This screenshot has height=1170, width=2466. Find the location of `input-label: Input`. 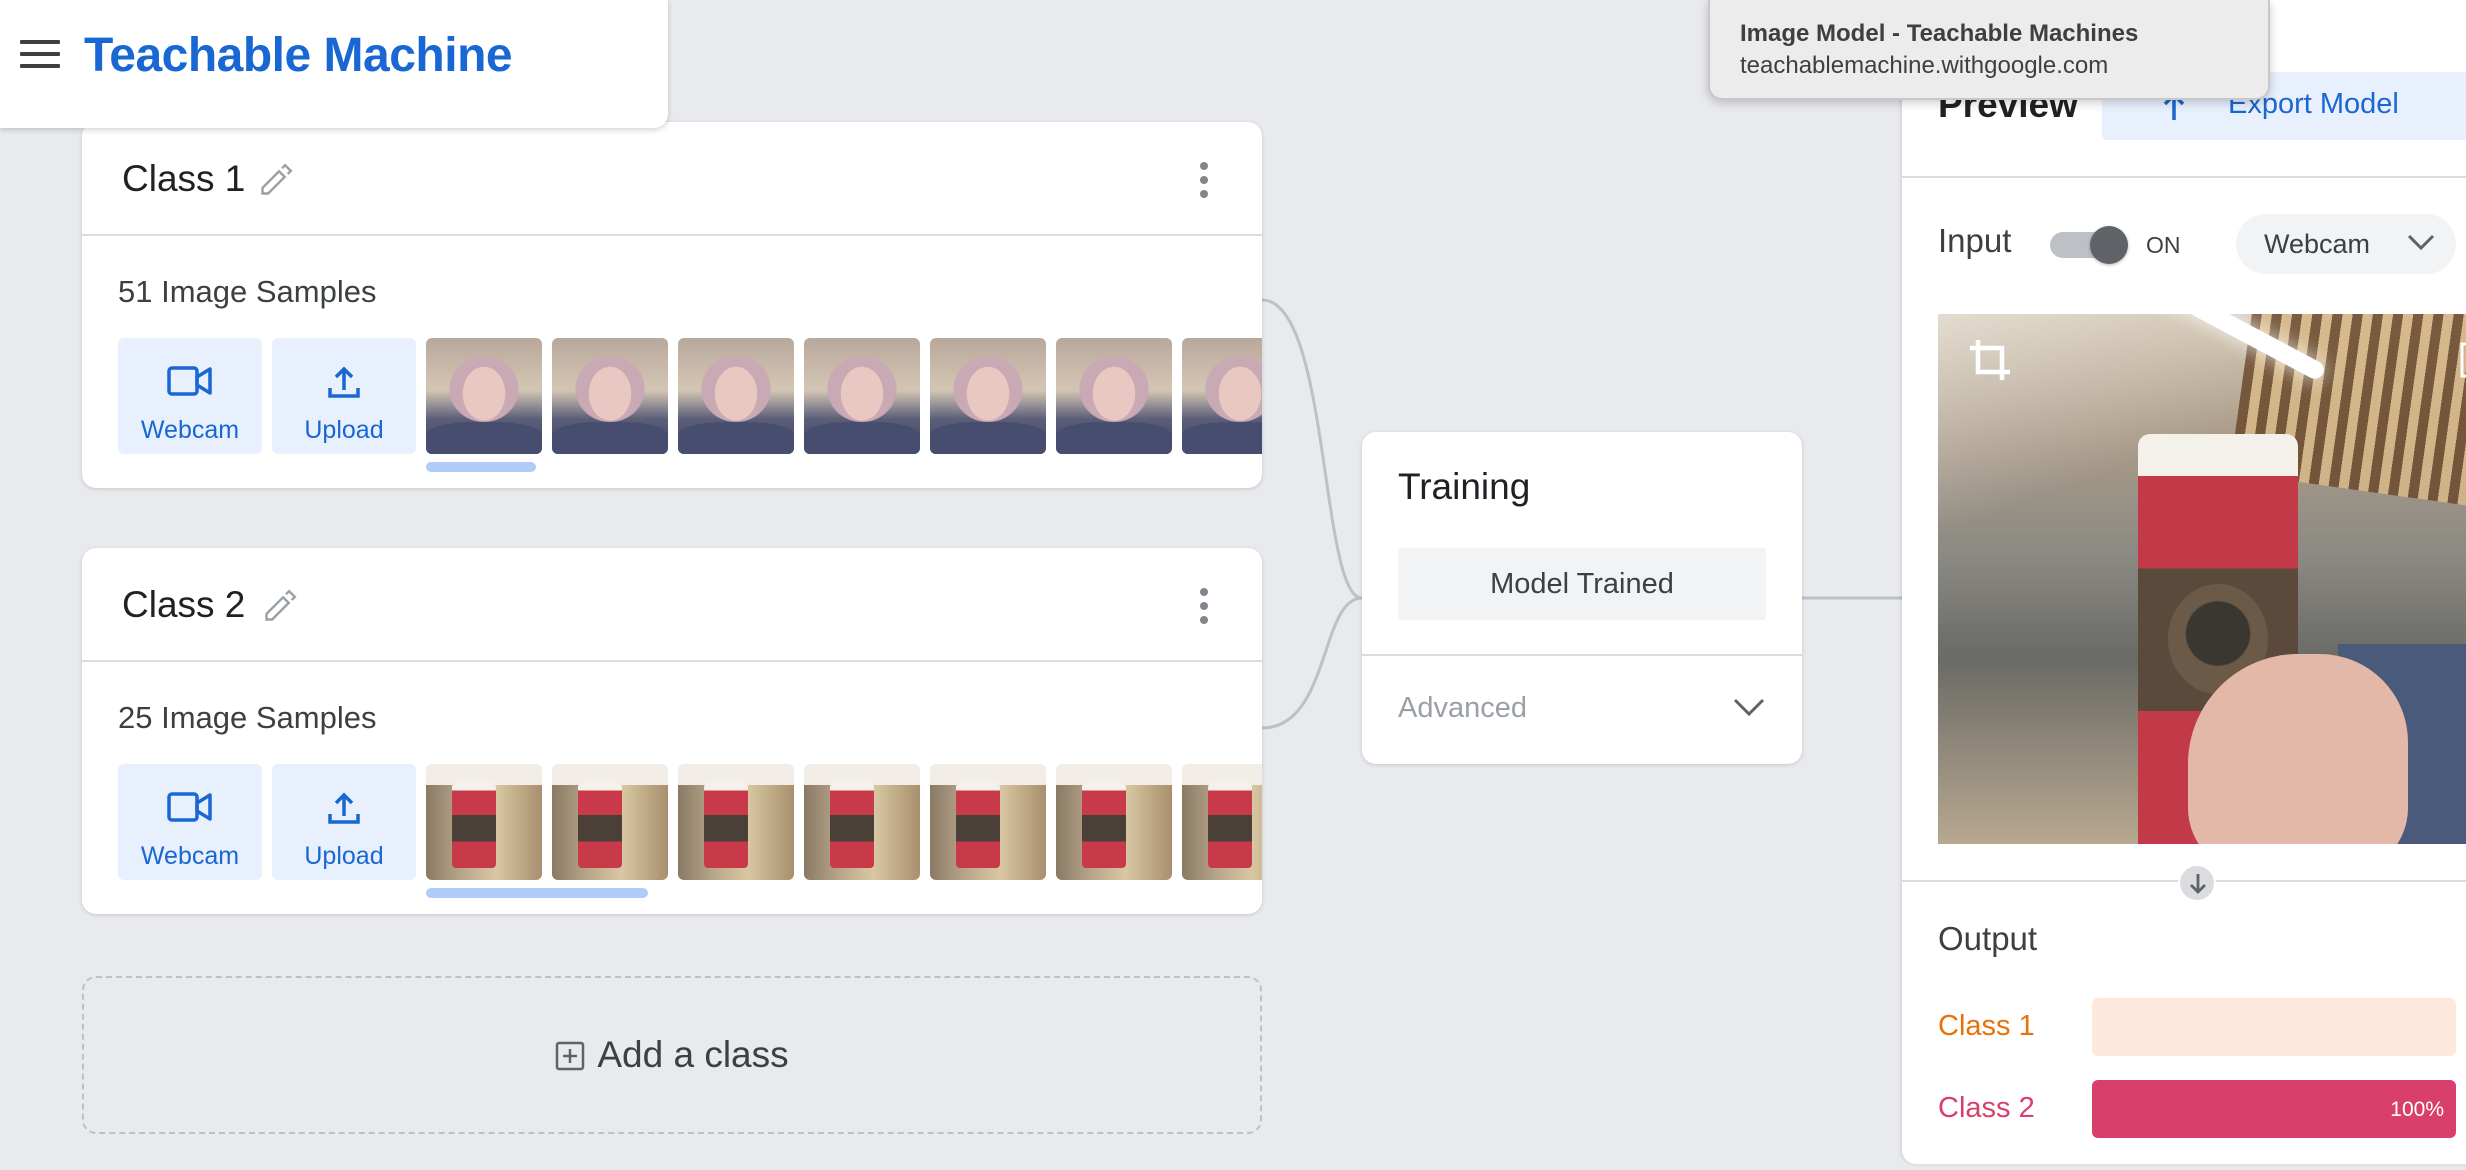

input-label: Input is located at coordinates (1975, 240).